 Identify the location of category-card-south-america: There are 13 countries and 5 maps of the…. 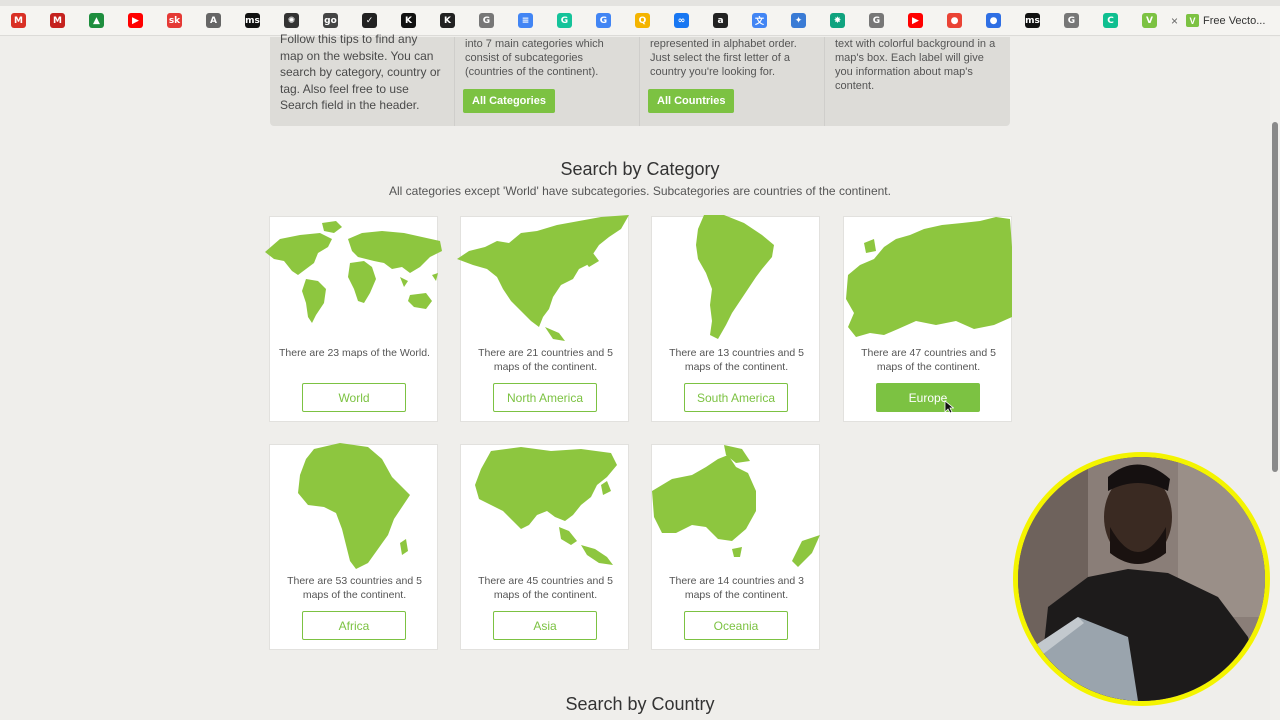
(735, 318).